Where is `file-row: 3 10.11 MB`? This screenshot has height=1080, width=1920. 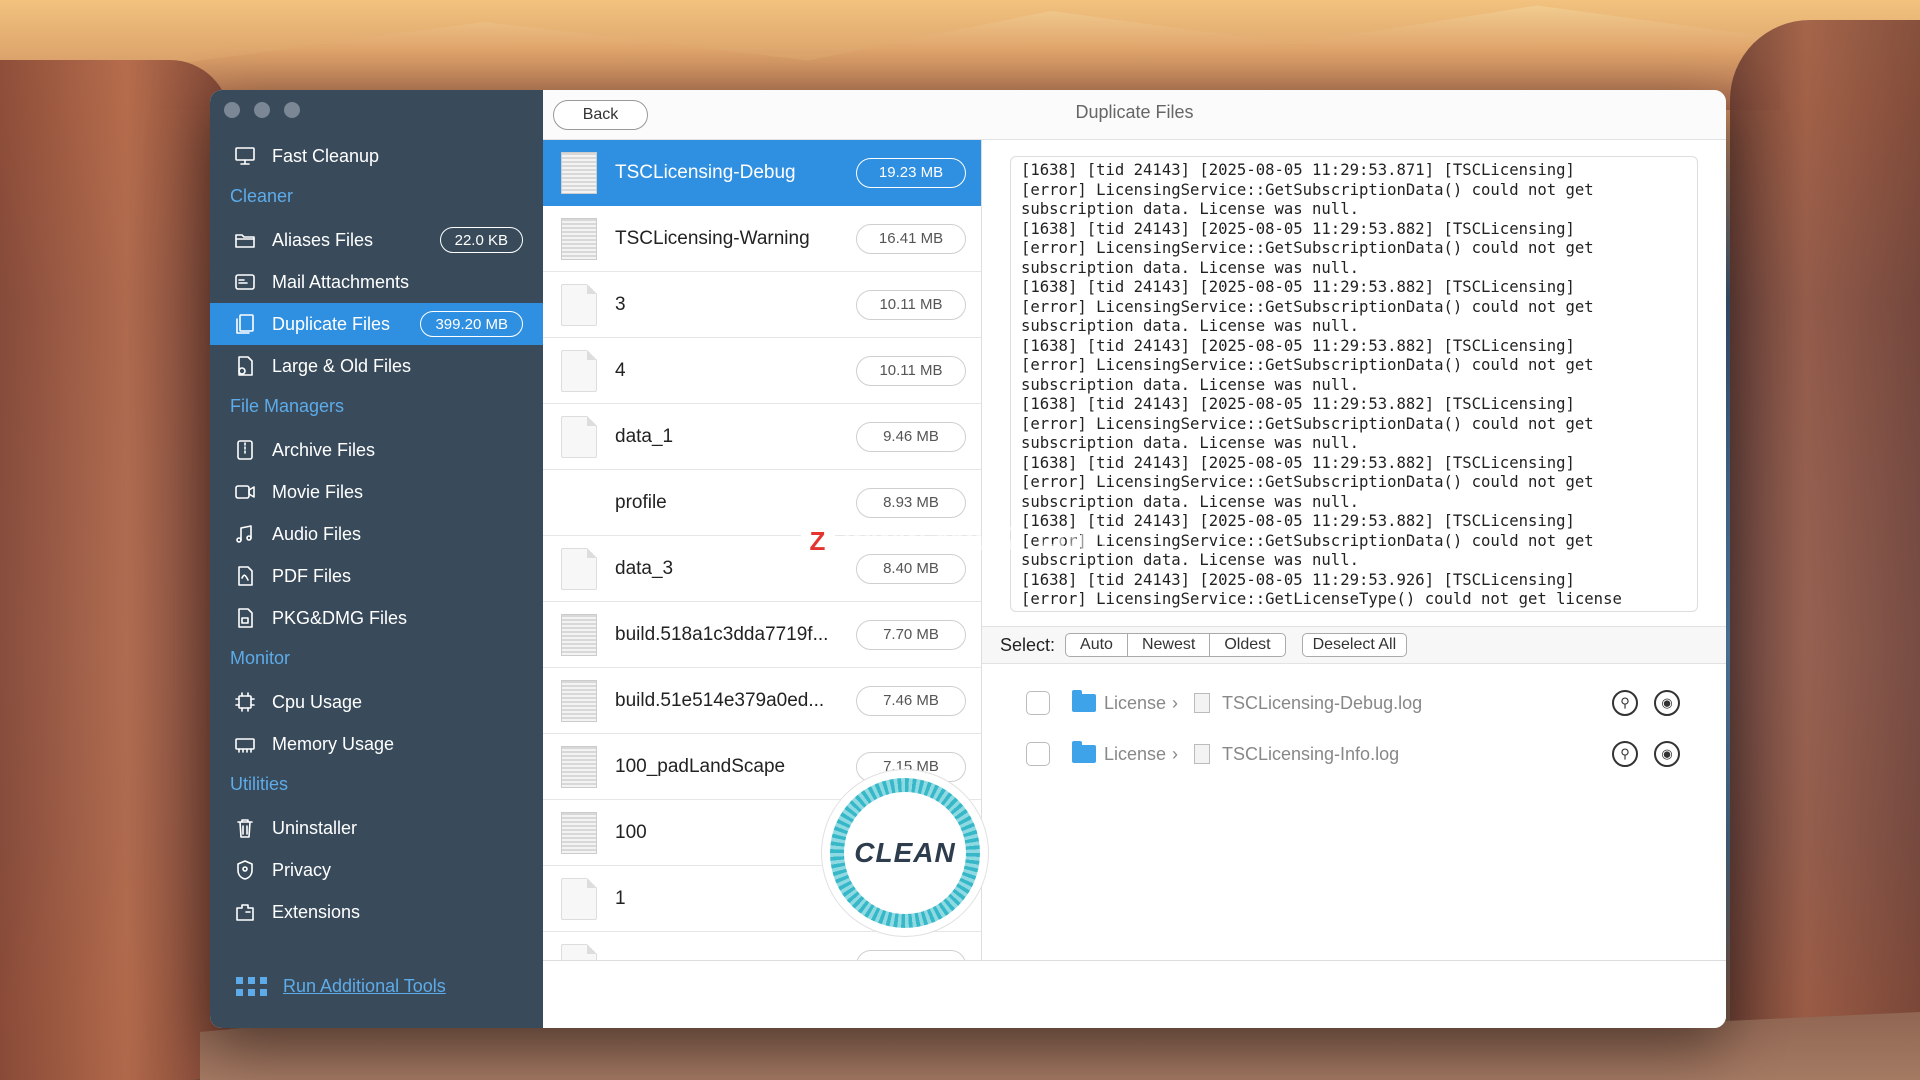
file-row: 3 10.11 MB is located at coordinates (762, 305).